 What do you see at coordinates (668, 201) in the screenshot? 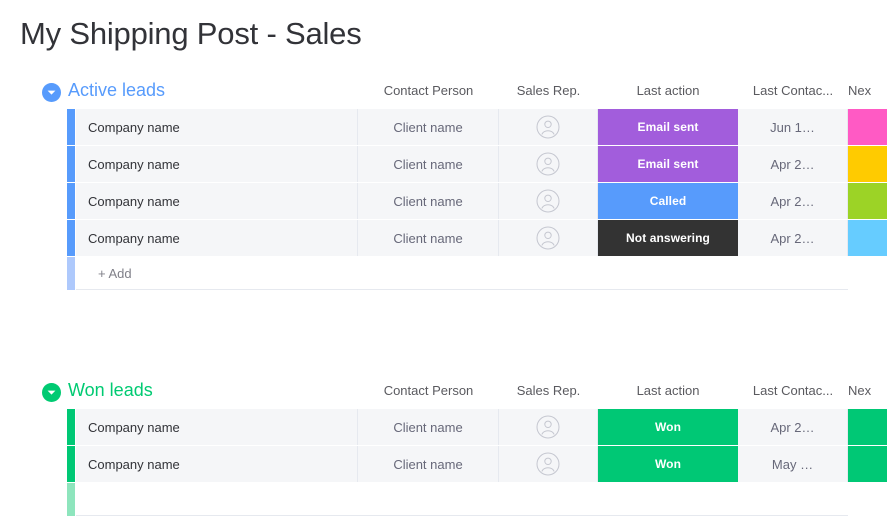
I see `cell-last-action-status: Called` at bounding box center [668, 201].